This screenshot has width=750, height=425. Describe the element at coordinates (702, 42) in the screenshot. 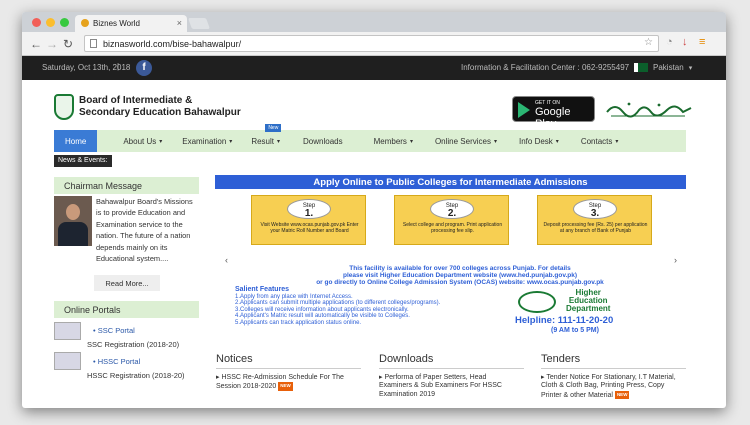

I see `browser-menu-icon: ≡` at that location.